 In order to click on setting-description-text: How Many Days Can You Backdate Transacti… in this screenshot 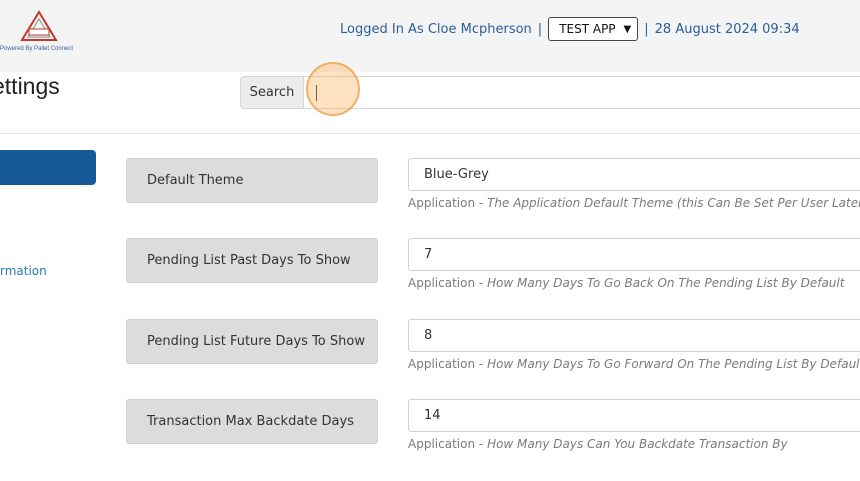, I will do `click(637, 444)`.